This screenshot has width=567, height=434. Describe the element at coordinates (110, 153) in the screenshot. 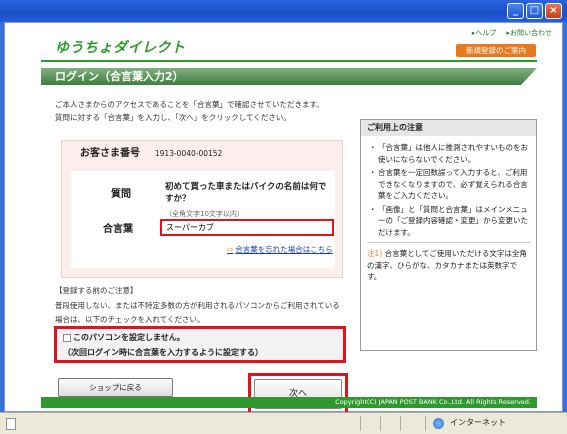

I see `customer-number-label: お客さま番号` at that location.